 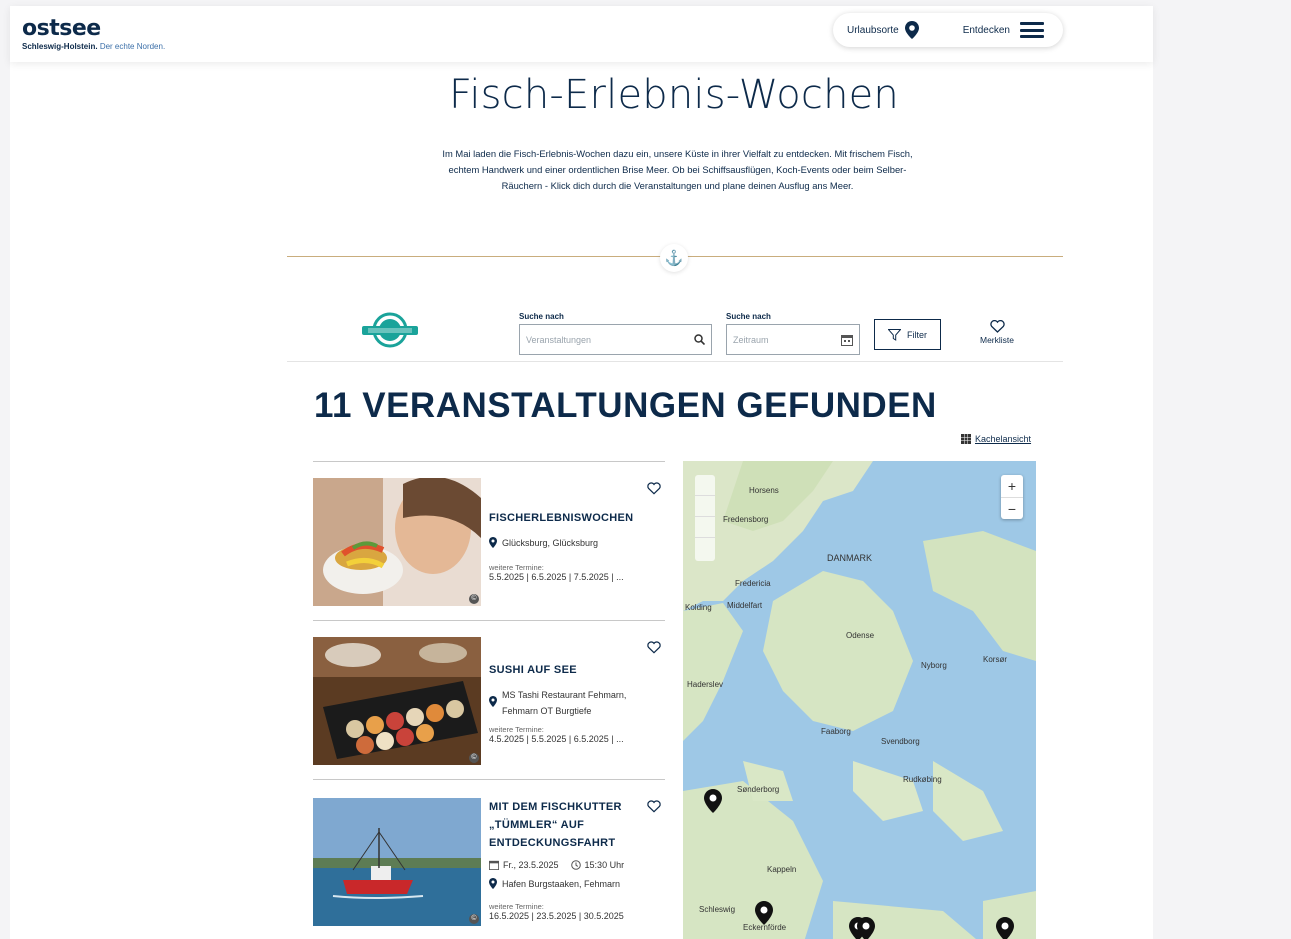 What do you see at coordinates (917, 334) in the screenshot?
I see `filter-button-label: Filter` at bounding box center [917, 334].